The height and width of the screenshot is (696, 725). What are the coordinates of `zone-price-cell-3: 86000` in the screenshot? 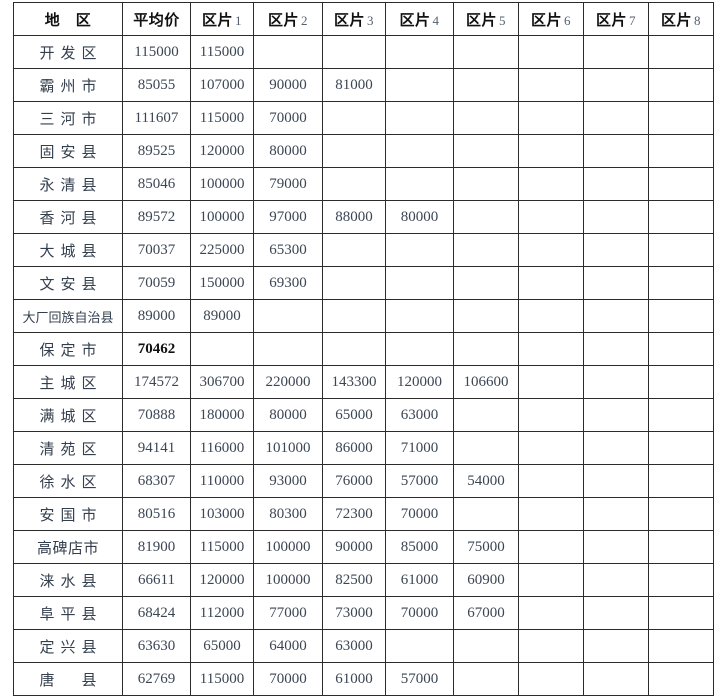 It's located at (354, 448).